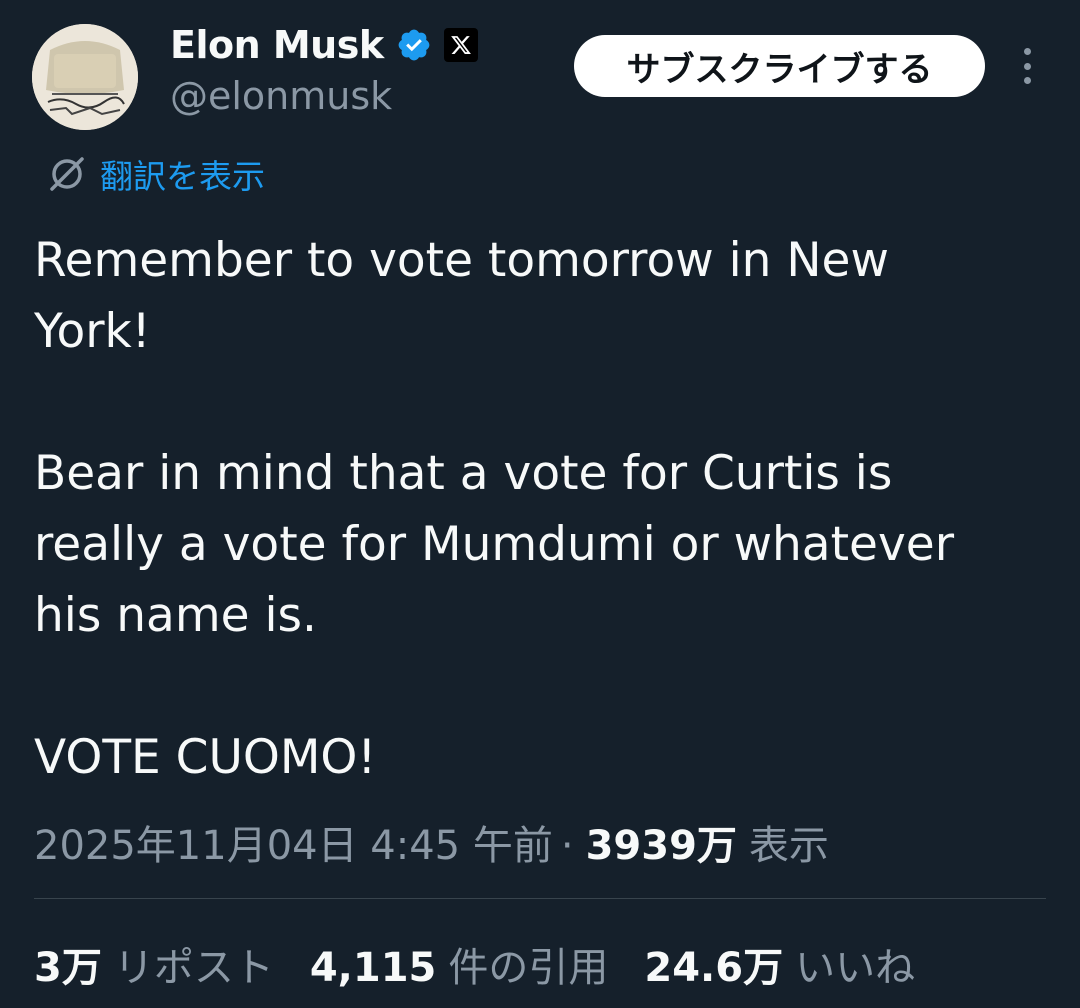 Image resolution: width=1080 pixels, height=1008 pixels. I want to click on post-timestamp: 2025年11月04日 4:45 午前, so click(293, 842).